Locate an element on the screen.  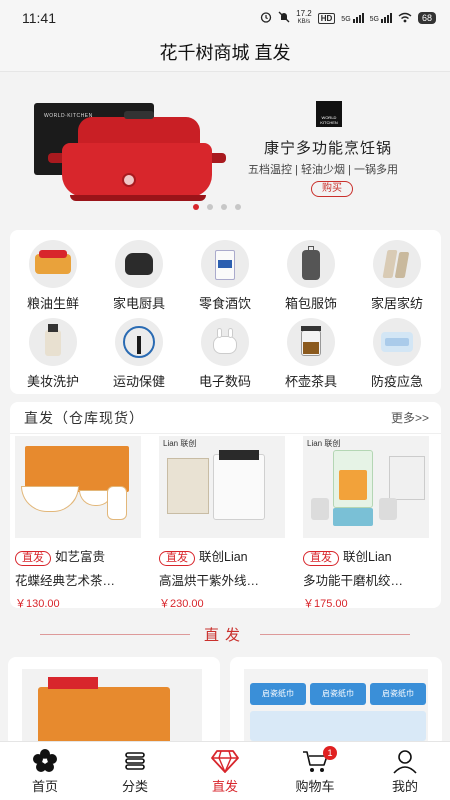
product-card: 启瓷纸巾 启瓷纸巾 启瓷纸巾 is located at coordinates (336, 702).